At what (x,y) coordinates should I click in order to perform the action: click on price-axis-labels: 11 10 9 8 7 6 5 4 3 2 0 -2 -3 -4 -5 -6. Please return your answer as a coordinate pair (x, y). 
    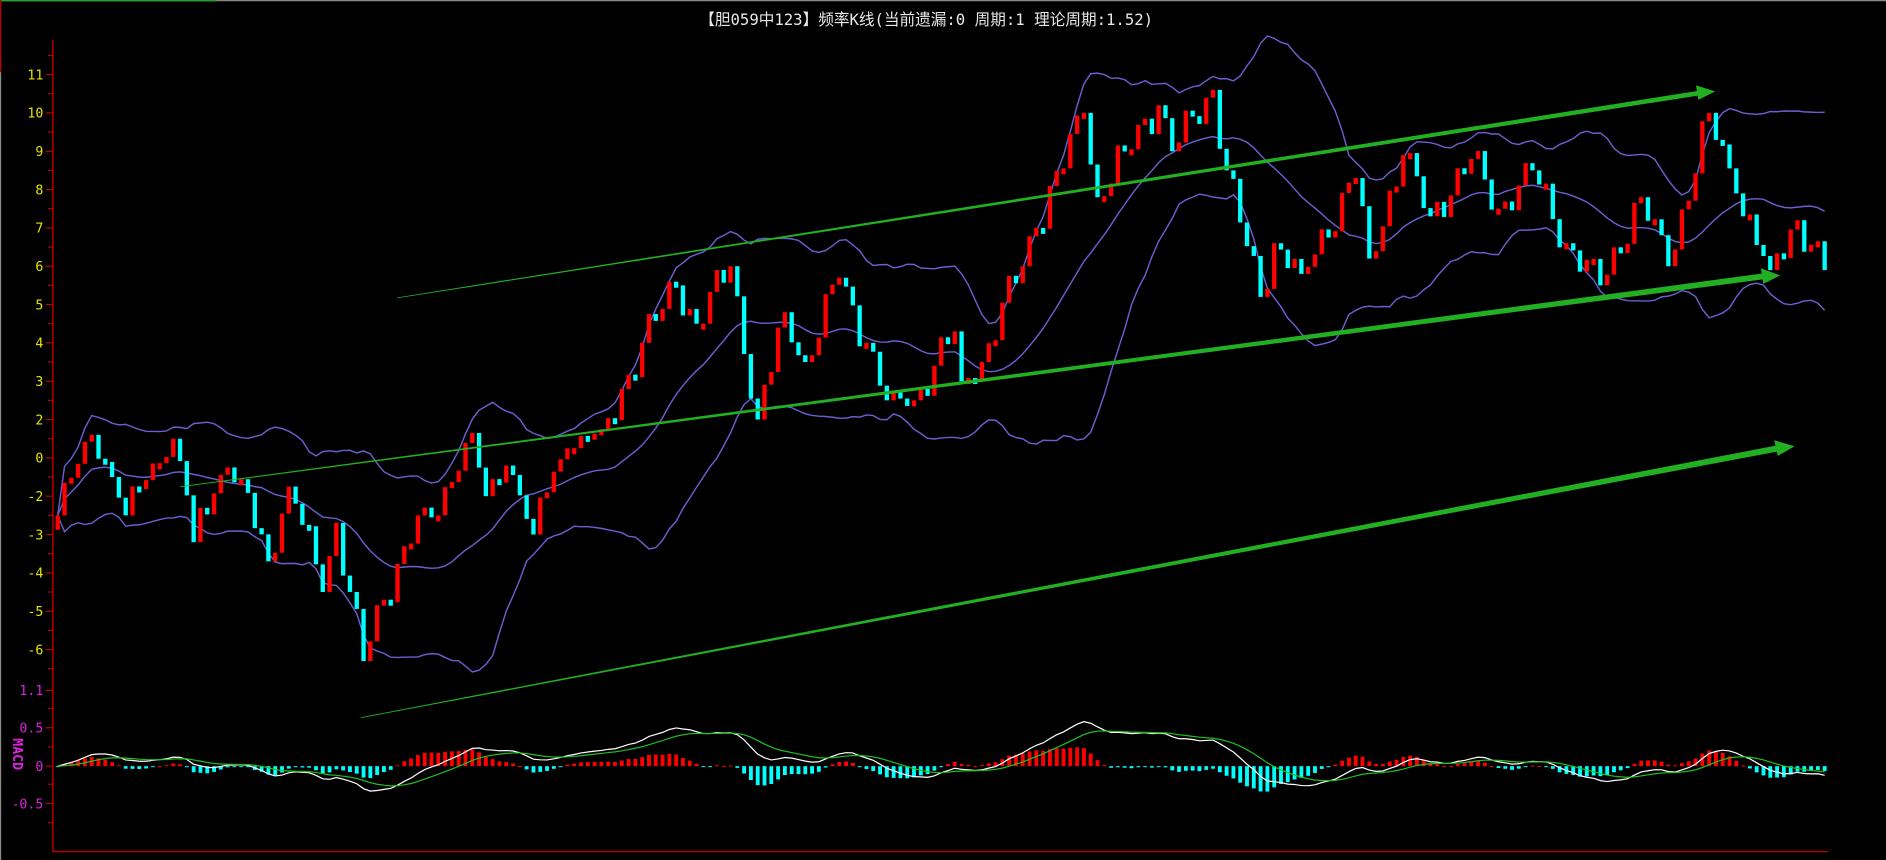
    Looking at the image, I should click on (40, 362).